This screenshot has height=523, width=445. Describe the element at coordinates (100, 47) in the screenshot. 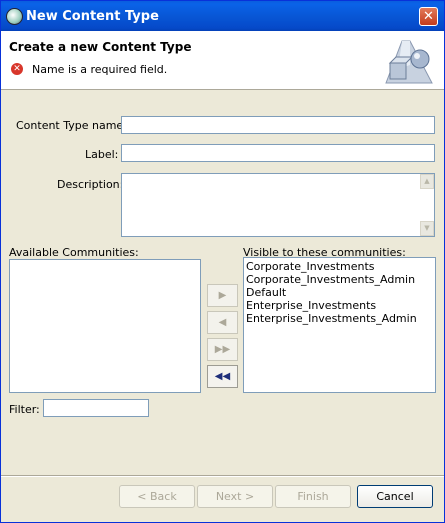

I see `page-title: Create a new Content Type` at that location.